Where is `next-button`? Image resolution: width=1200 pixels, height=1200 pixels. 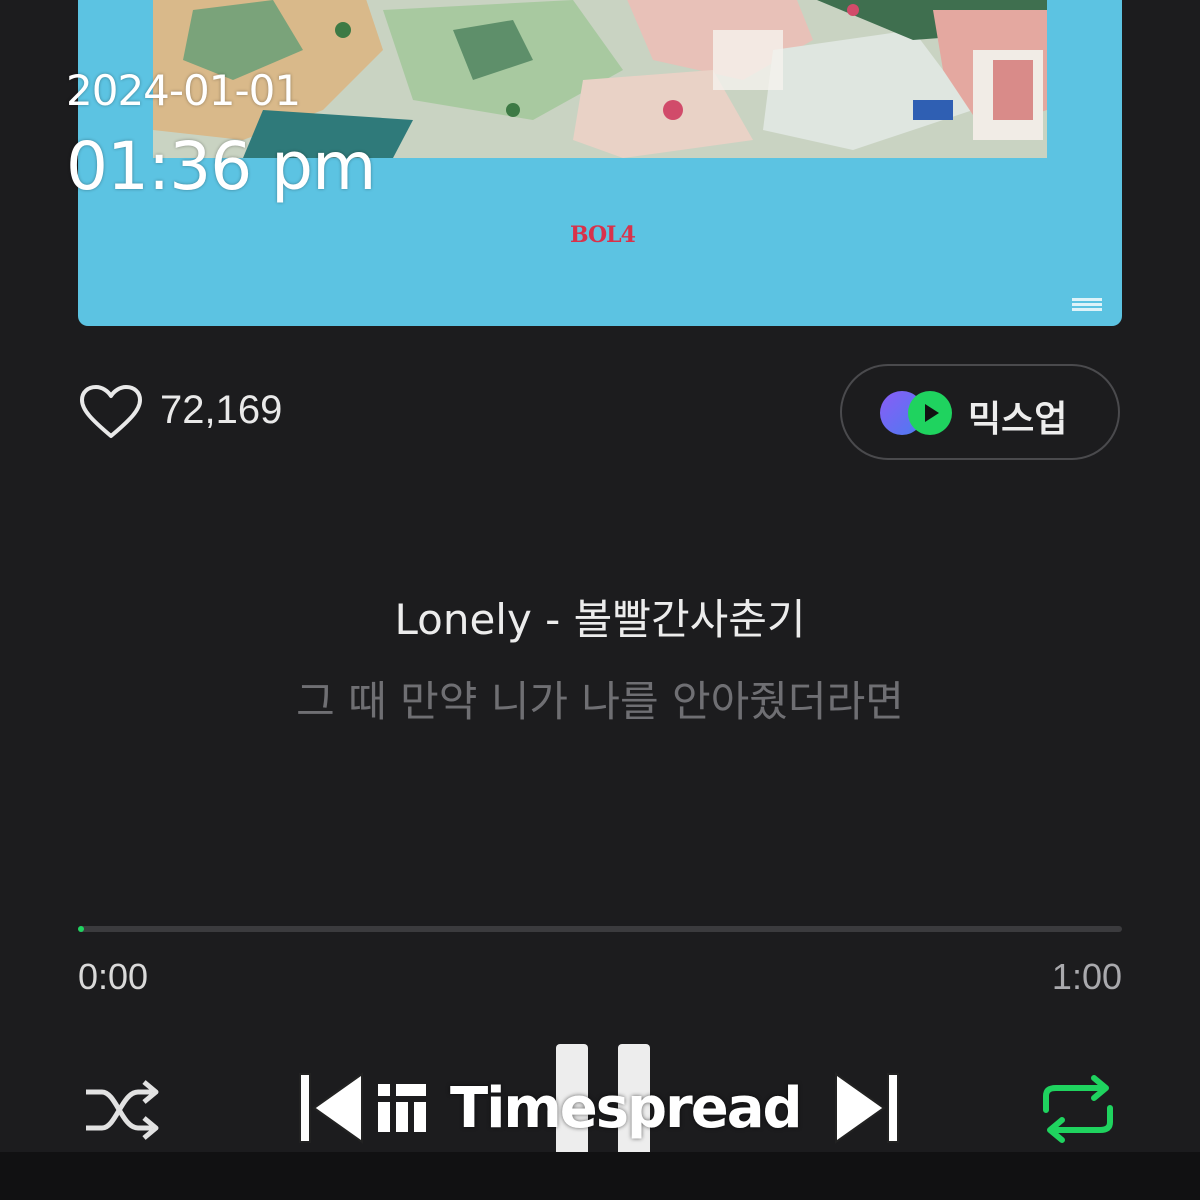 next-button is located at coordinates (866, 1108).